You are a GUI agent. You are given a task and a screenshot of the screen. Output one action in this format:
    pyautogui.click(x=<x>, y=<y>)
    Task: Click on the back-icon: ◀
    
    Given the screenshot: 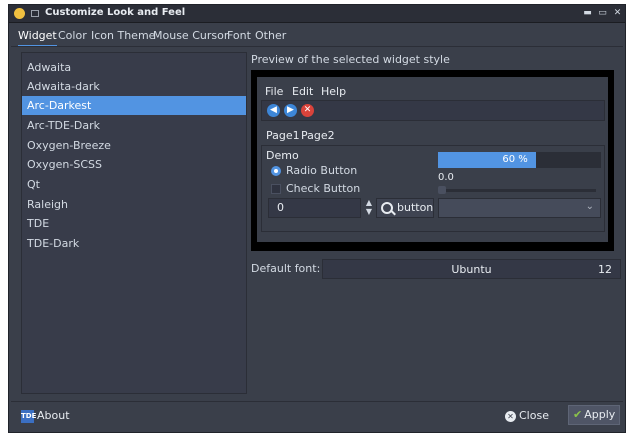 What is the action you would take?
    pyautogui.click(x=273, y=110)
    